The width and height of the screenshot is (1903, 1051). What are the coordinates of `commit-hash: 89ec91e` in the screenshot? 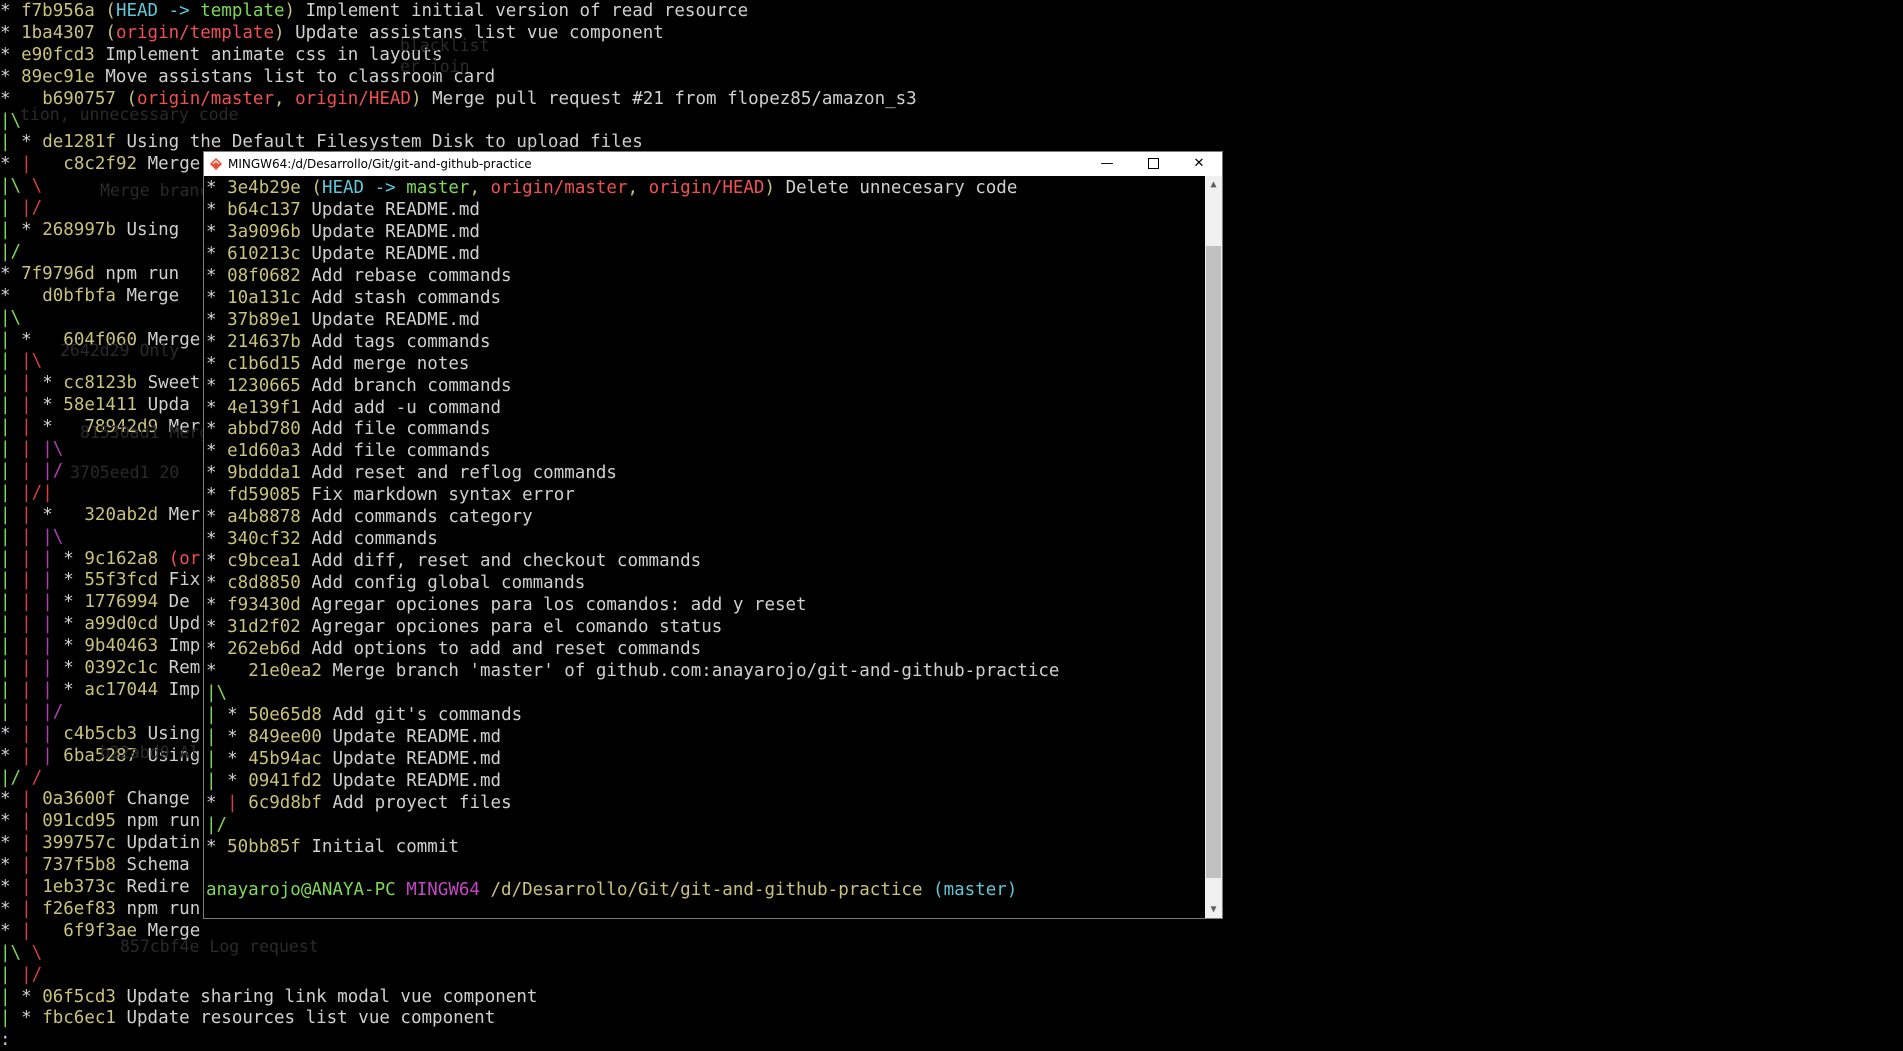 It's located at (58, 76).